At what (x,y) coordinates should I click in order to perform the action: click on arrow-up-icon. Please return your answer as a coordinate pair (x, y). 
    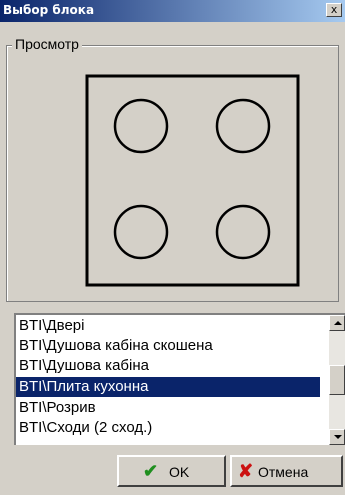
    Looking at the image, I should click on (338, 323).